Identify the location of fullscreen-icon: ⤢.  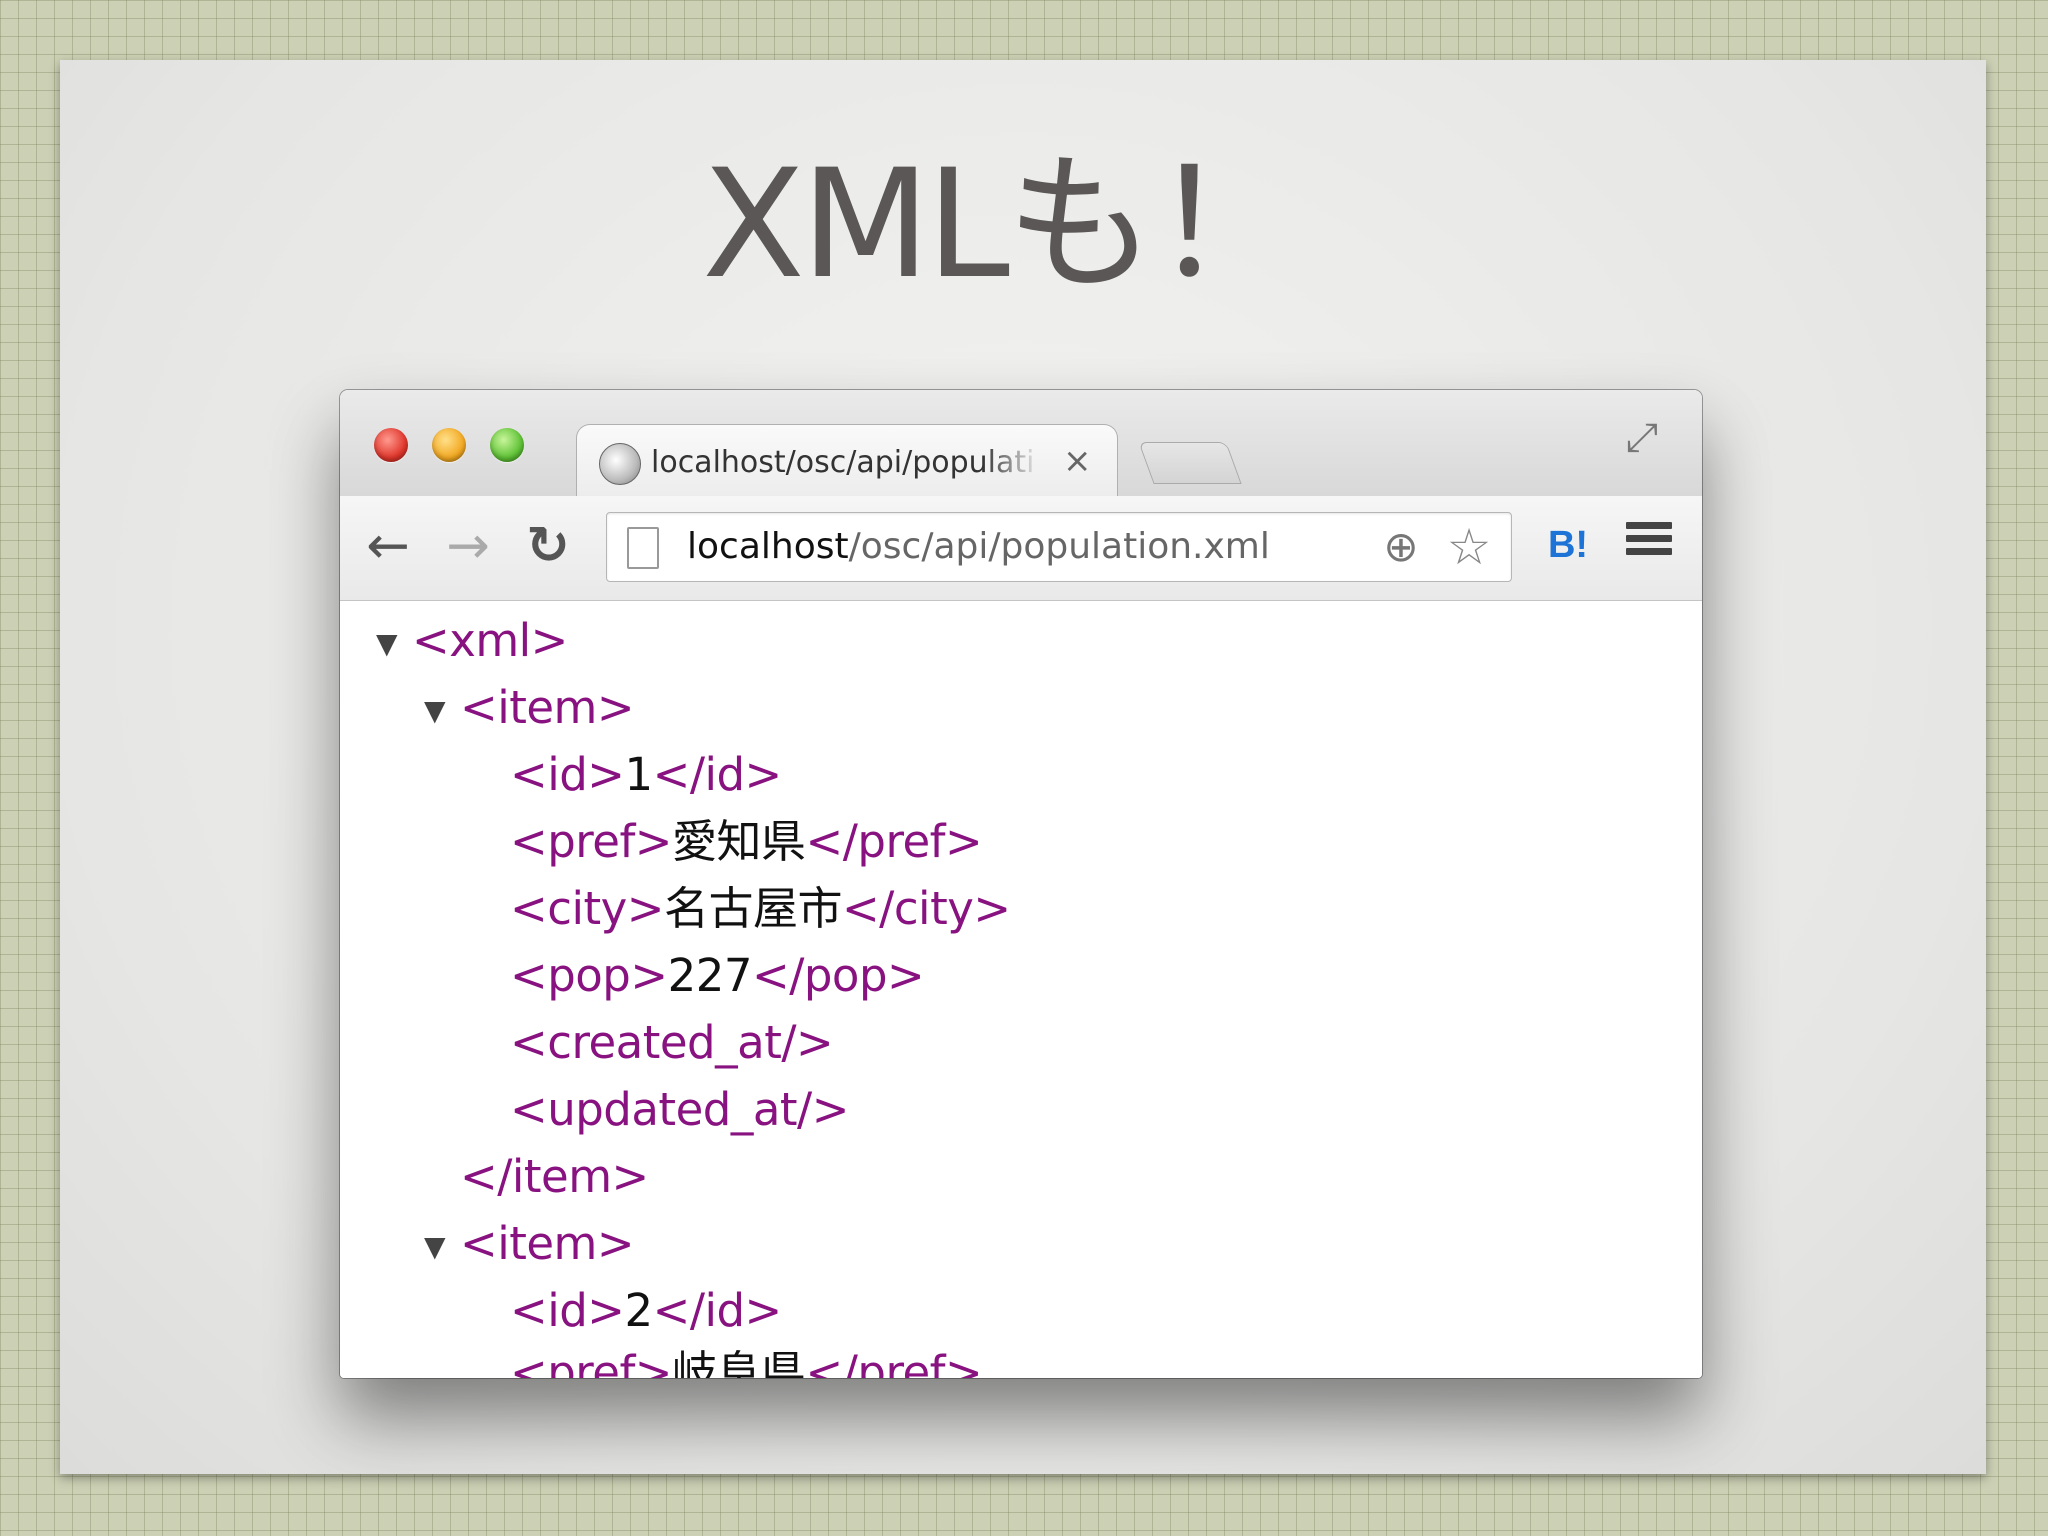
(1642, 438).